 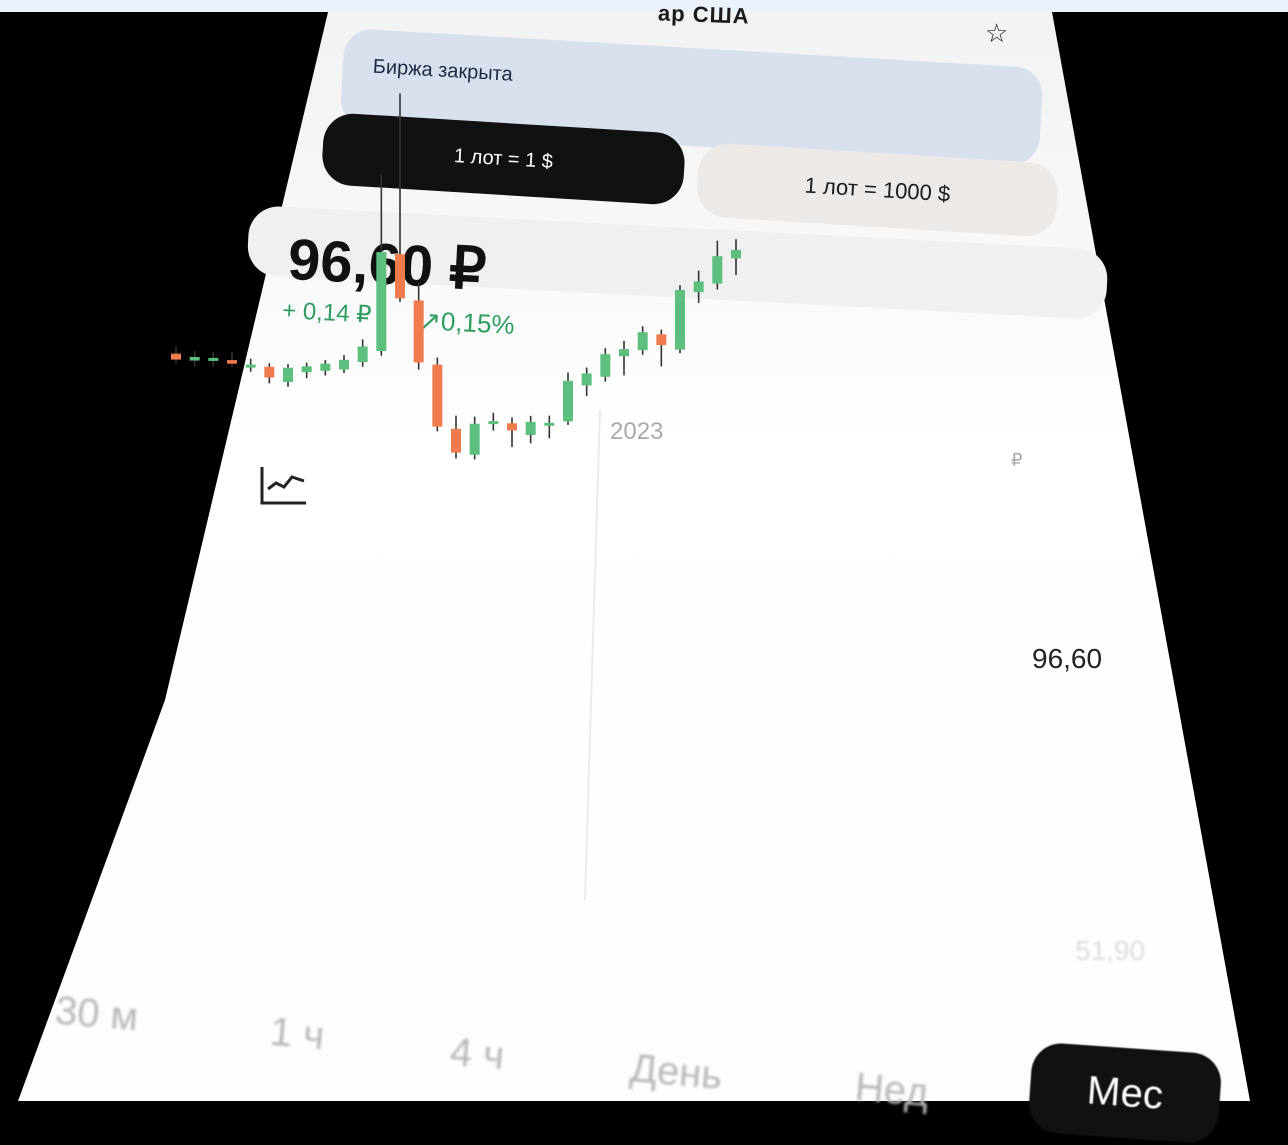 What do you see at coordinates (96, 1014) in the screenshot?
I see `timeframe-30m: 30 м` at bounding box center [96, 1014].